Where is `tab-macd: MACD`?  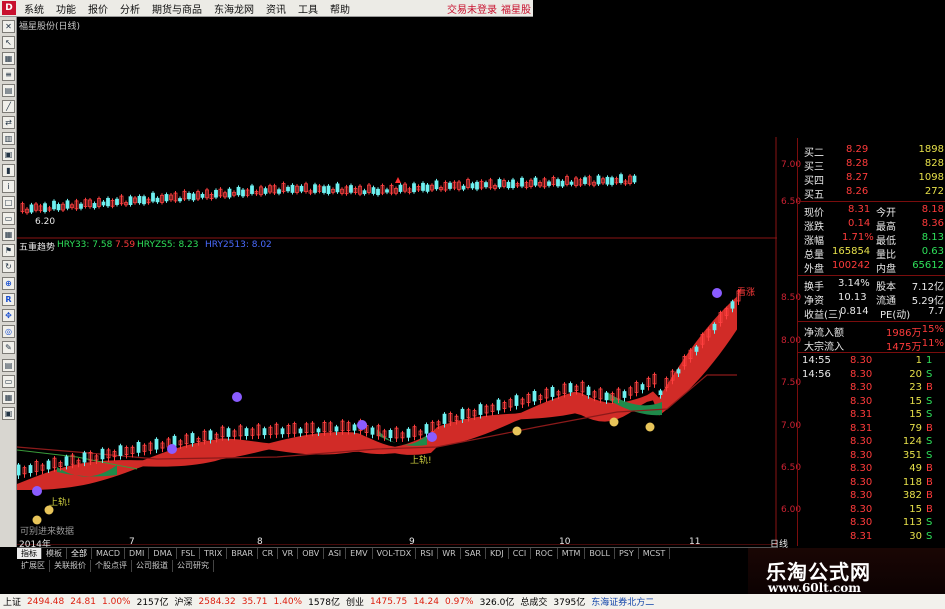
tab-macd: MACD is located at coordinates (108, 553).